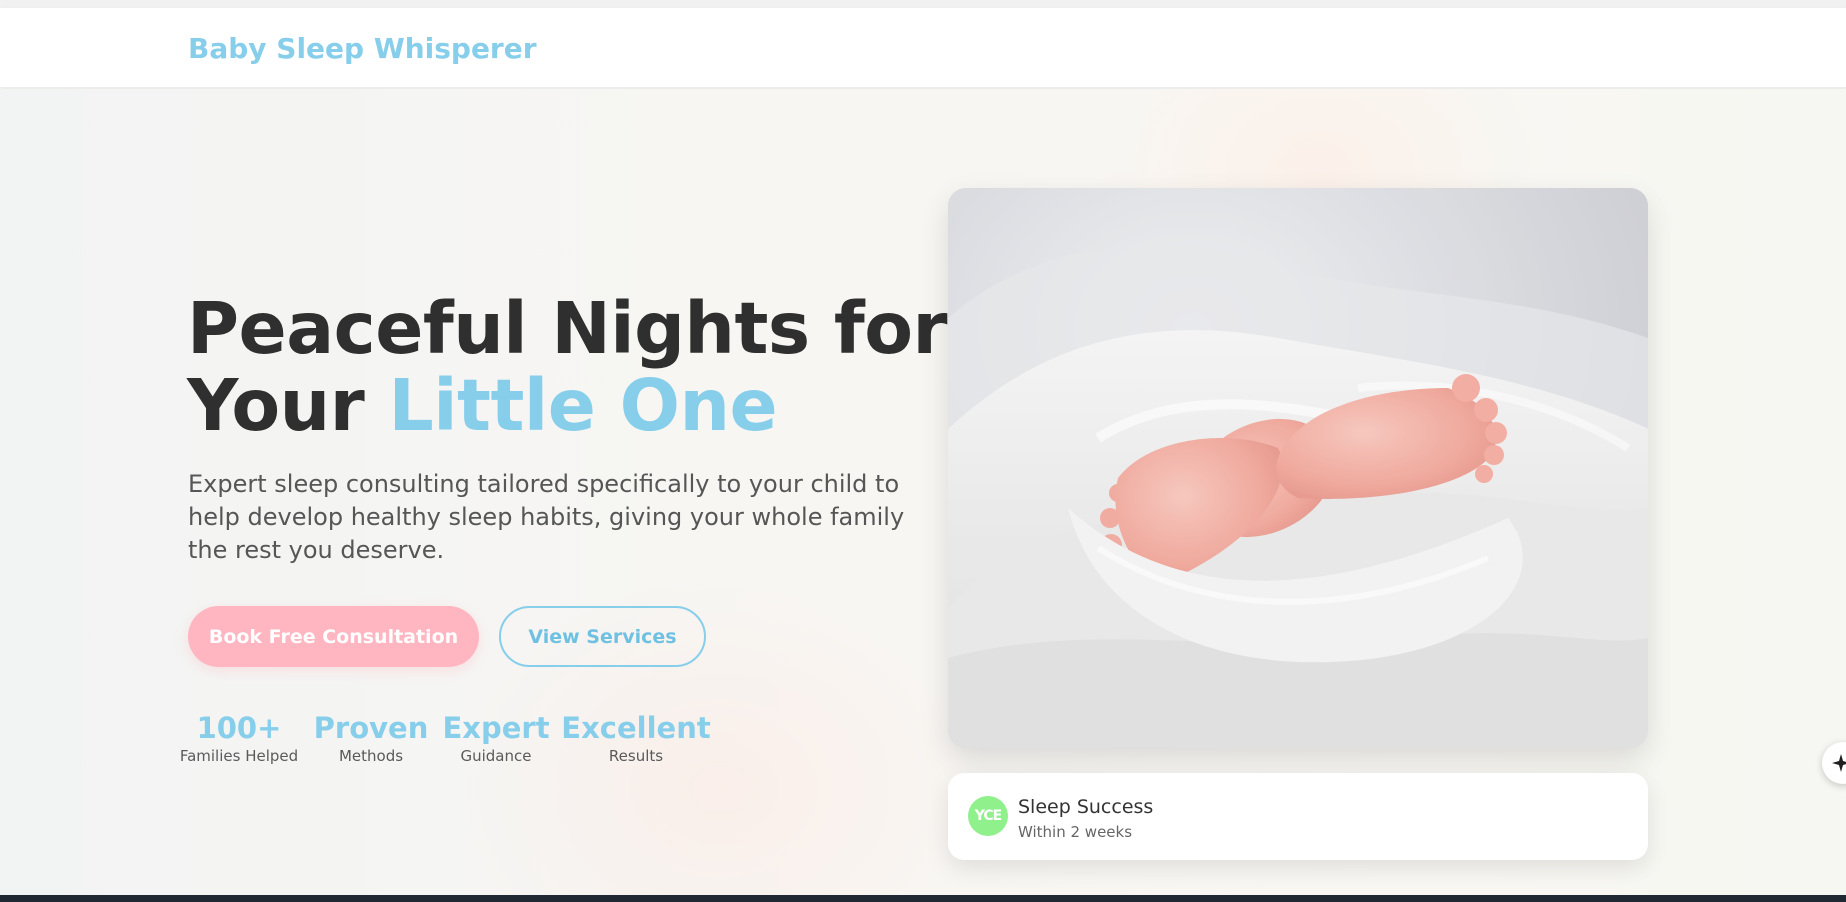 The height and width of the screenshot is (902, 1846). What do you see at coordinates (239, 728) in the screenshot?
I see `stat-value: 100+` at bounding box center [239, 728].